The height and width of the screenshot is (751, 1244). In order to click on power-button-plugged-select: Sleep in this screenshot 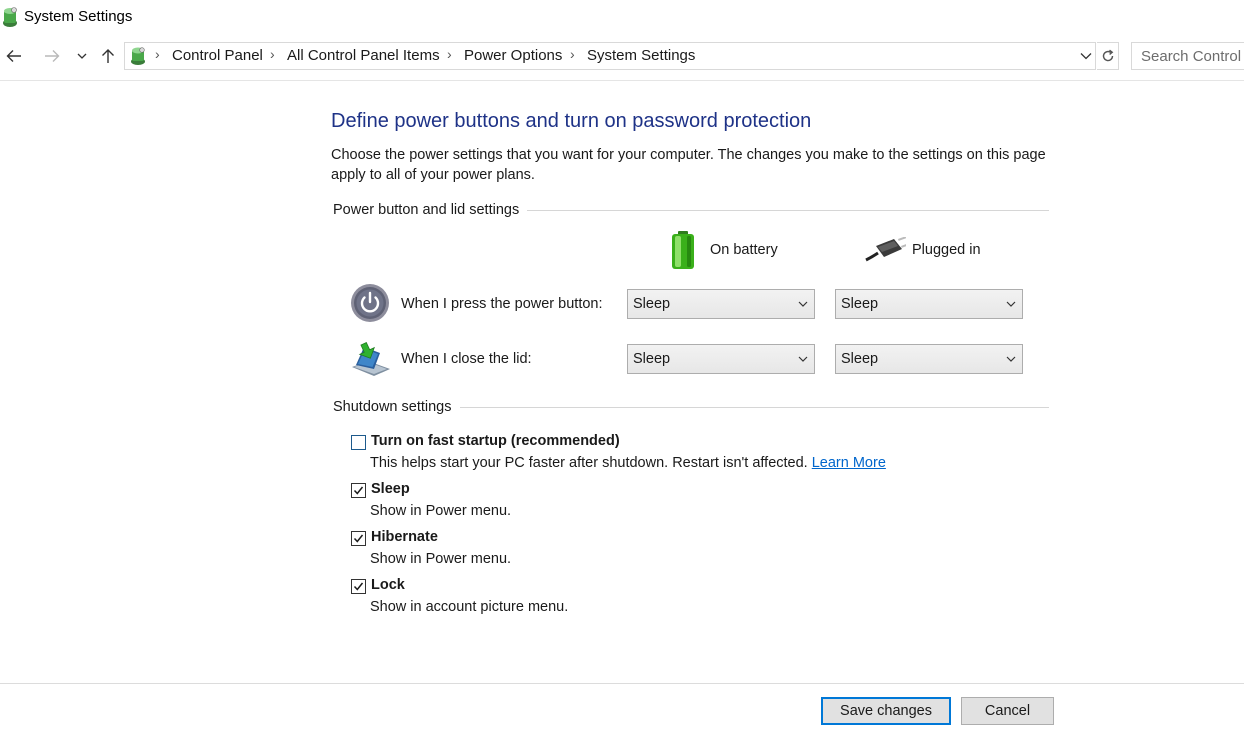, I will do `click(929, 304)`.